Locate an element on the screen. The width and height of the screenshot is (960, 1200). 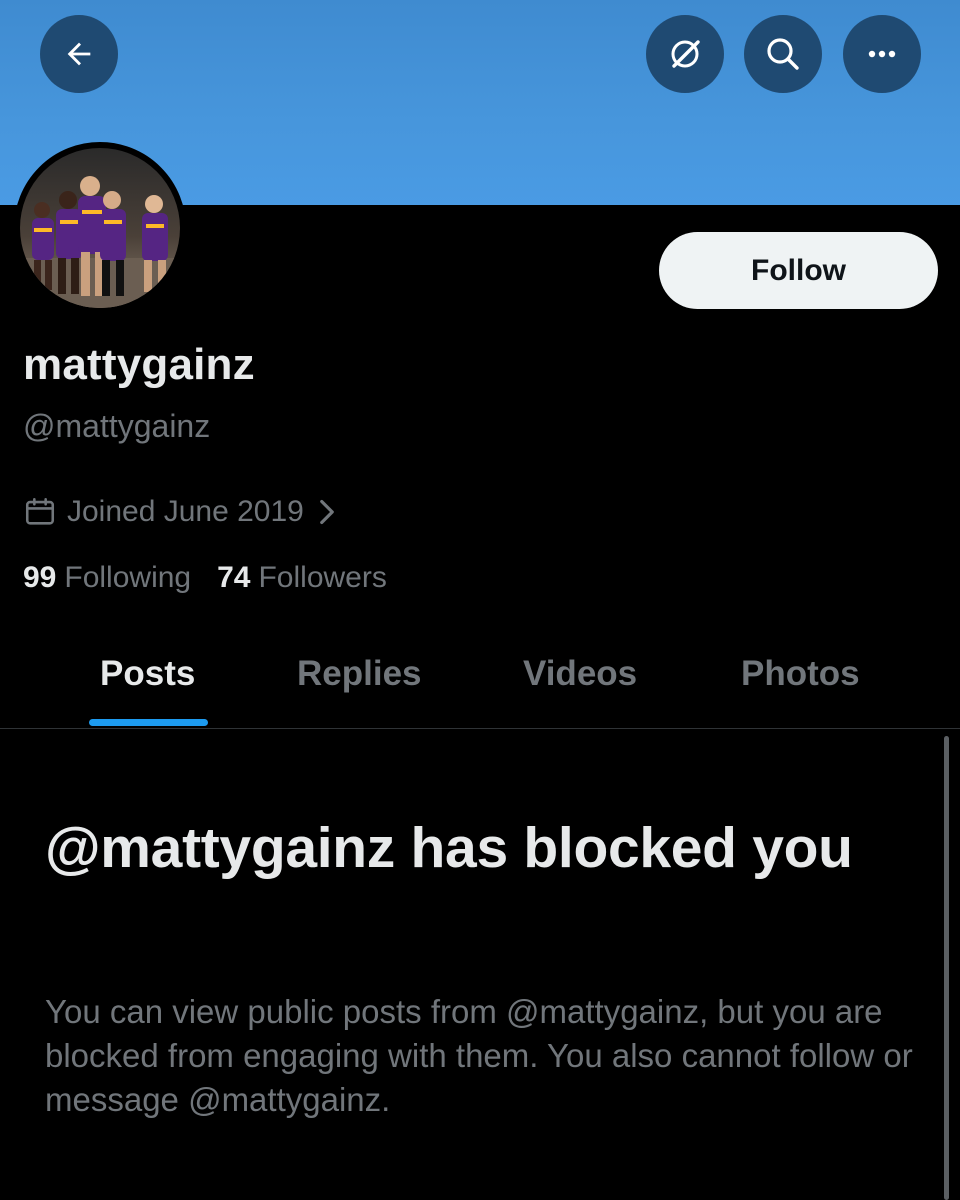
back-button is located at coordinates (79, 54).